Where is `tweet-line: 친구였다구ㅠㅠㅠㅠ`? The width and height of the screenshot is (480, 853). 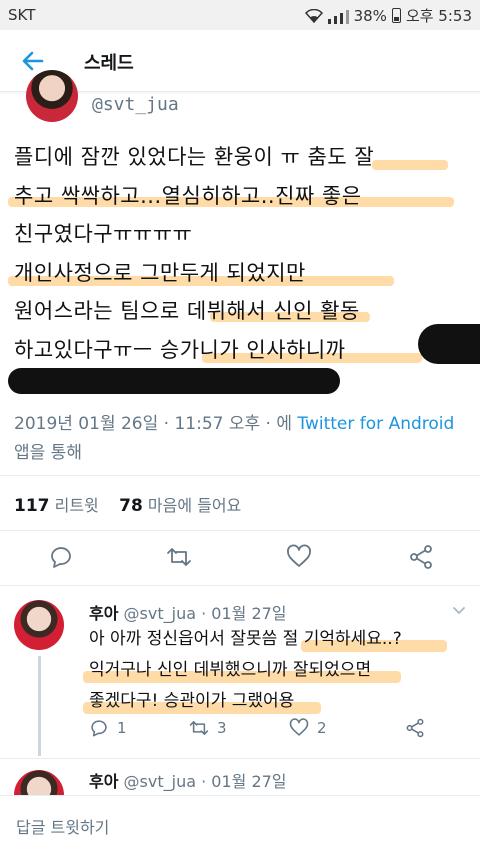
tweet-line: 친구였다구ㅠㅠㅠㅠ is located at coordinates (103, 234).